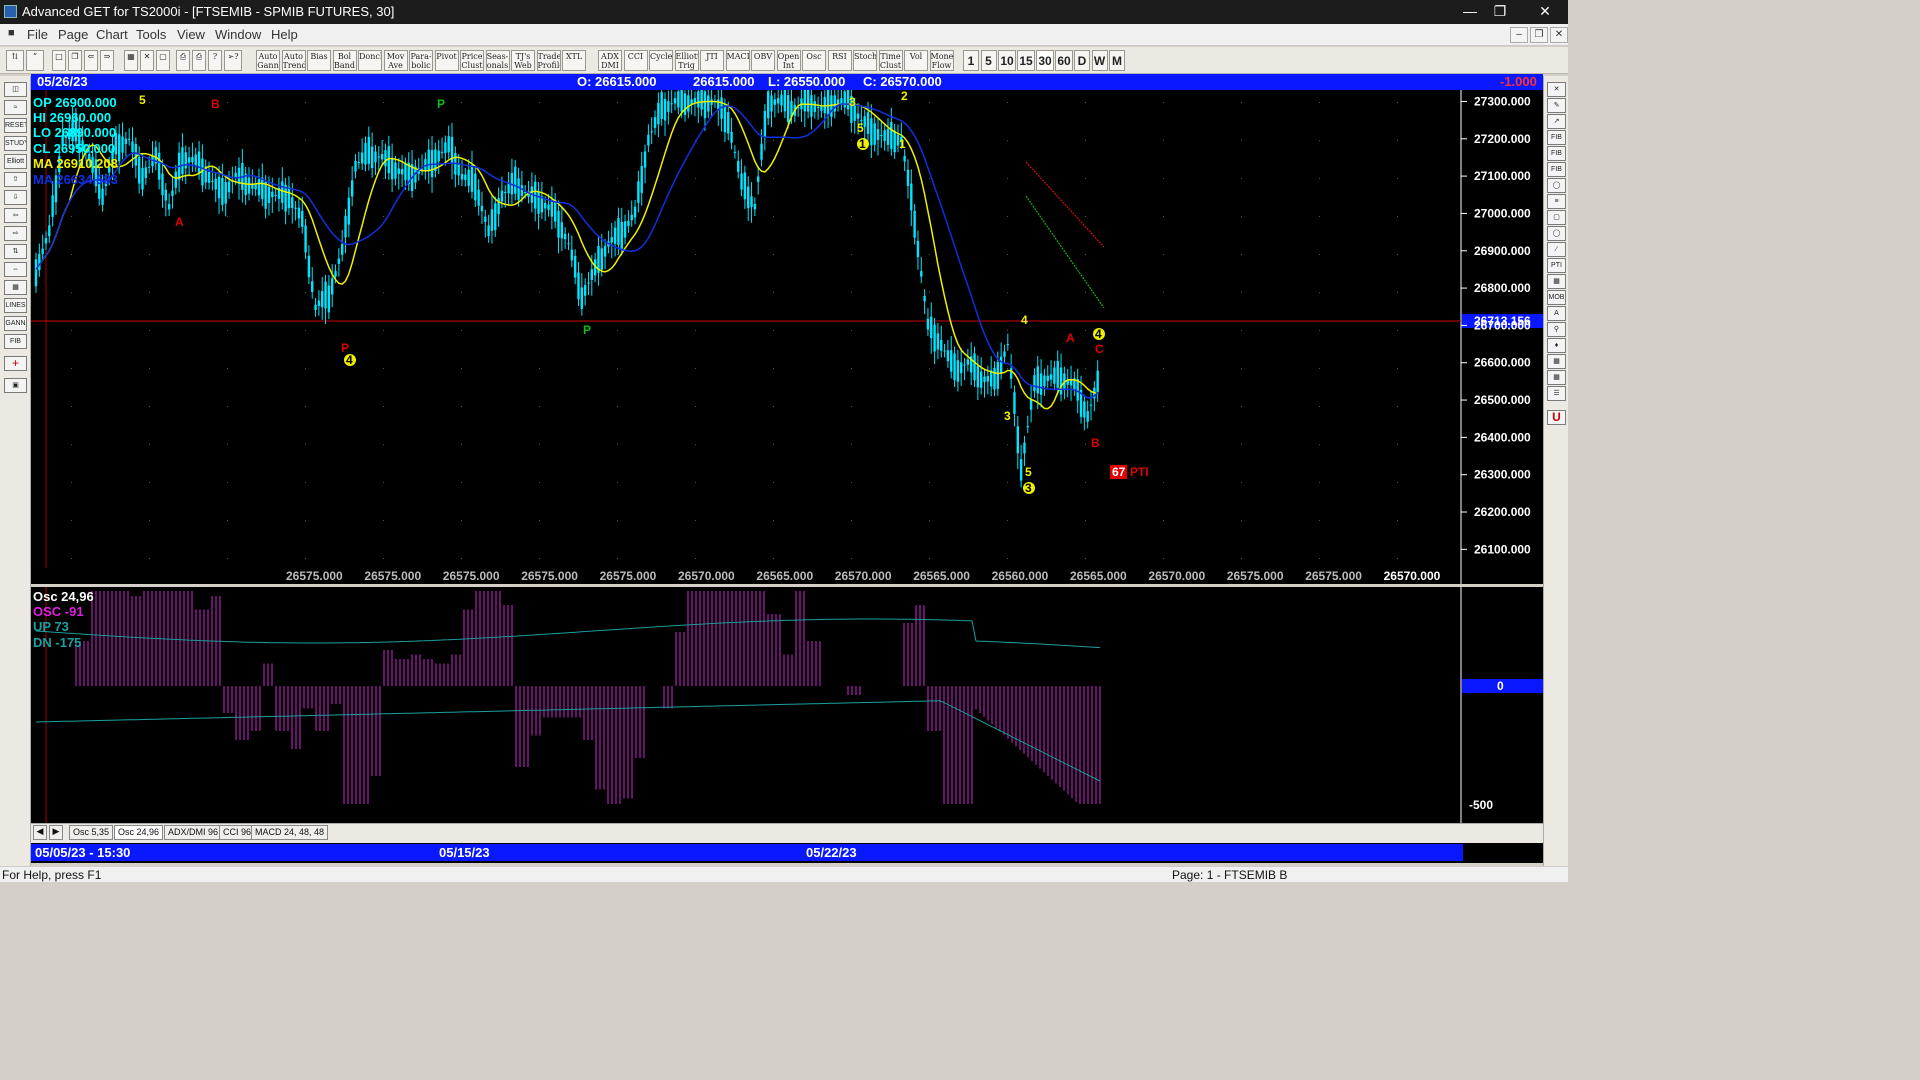  Describe the element at coordinates (686, 60) in the screenshot. I see `tool-button-16: Elliott Trig` at that location.